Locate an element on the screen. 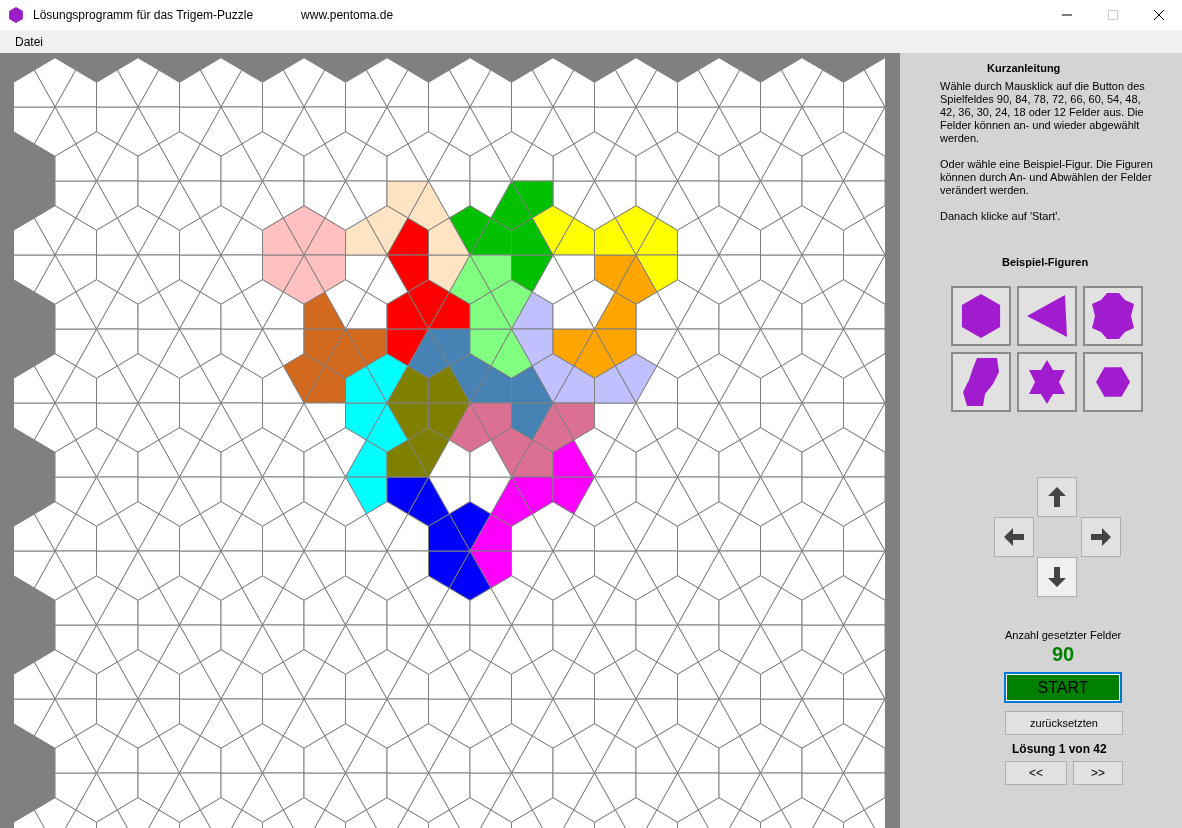 Image resolution: width=1182 pixels, height=828 pixels. website-url: www.pentoma.de is located at coordinates (347, 15).